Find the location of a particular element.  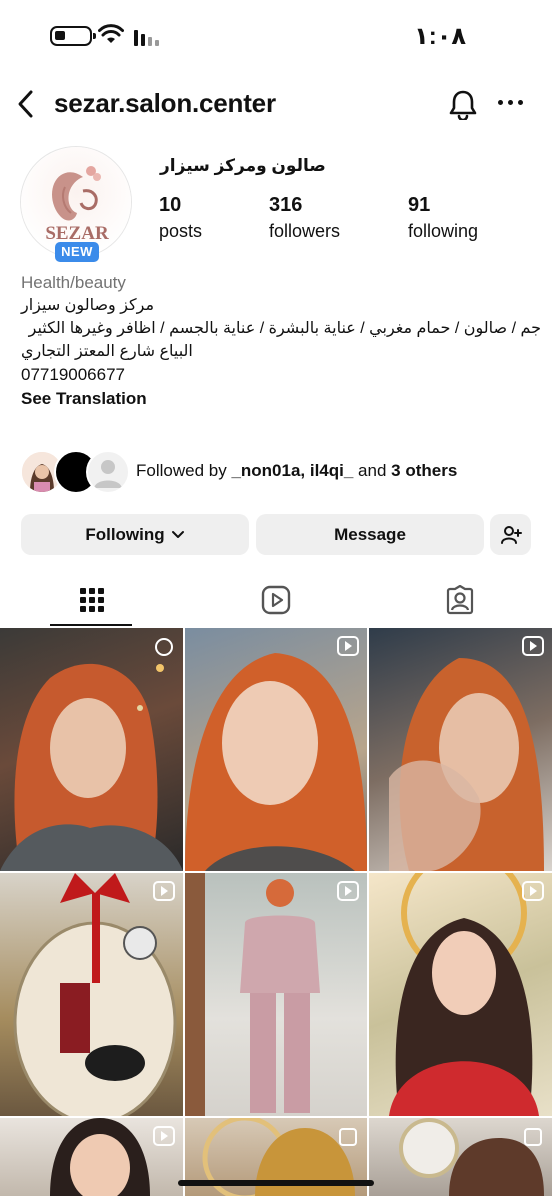

add-person-icon is located at coordinates (511, 534).